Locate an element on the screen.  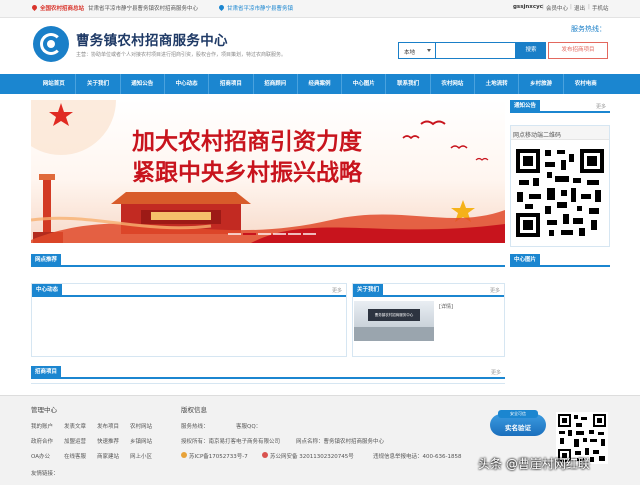
notice-more-link: 更多 is located at coordinates (601, 106).